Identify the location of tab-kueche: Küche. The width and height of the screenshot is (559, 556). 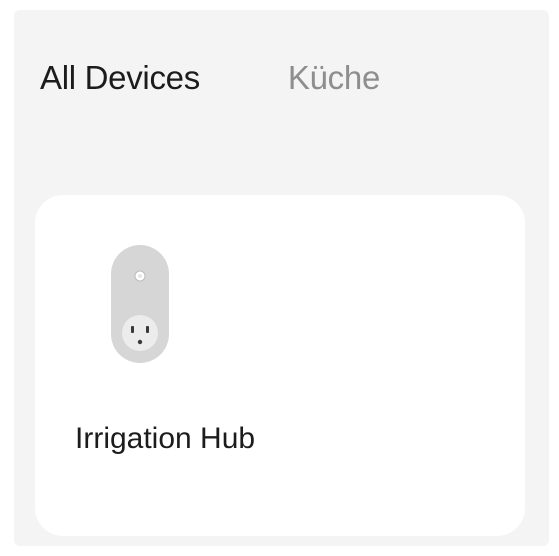
(334, 78).